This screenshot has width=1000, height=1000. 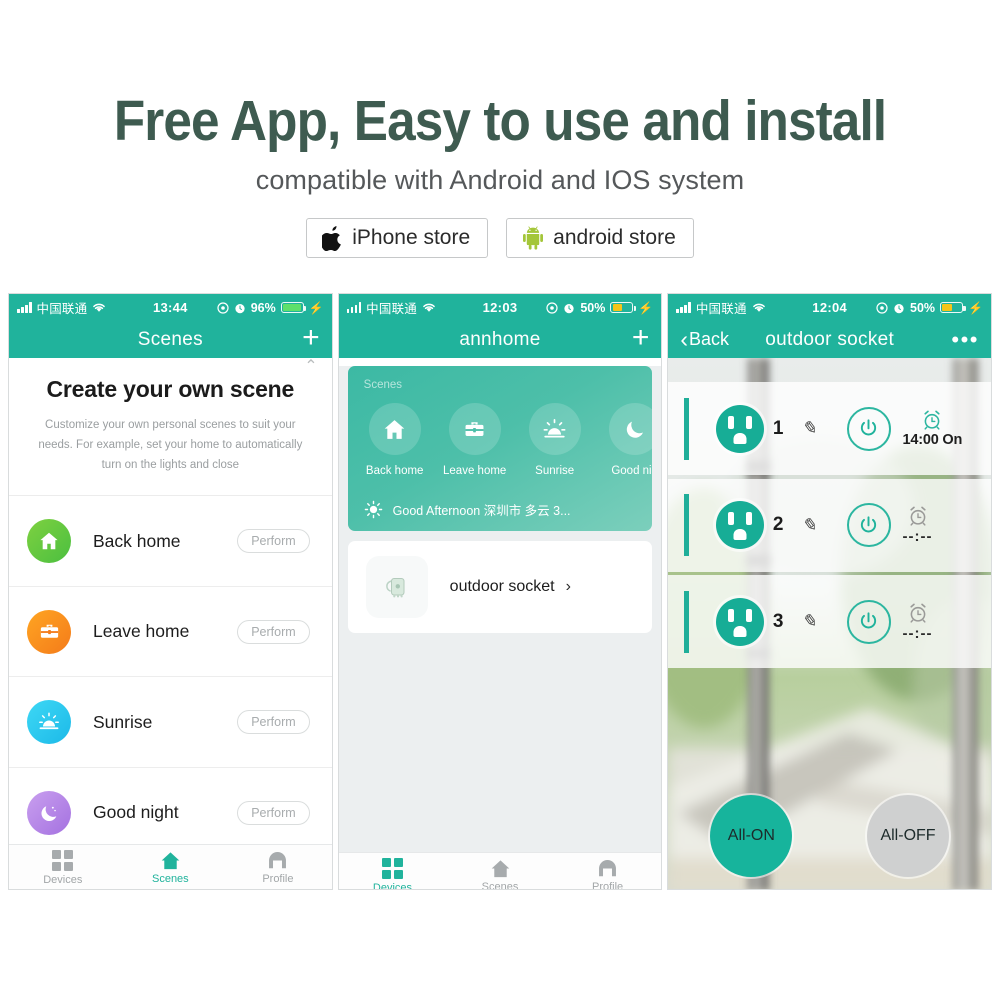 I want to click on android-store-button: android store, so click(x=600, y=238).